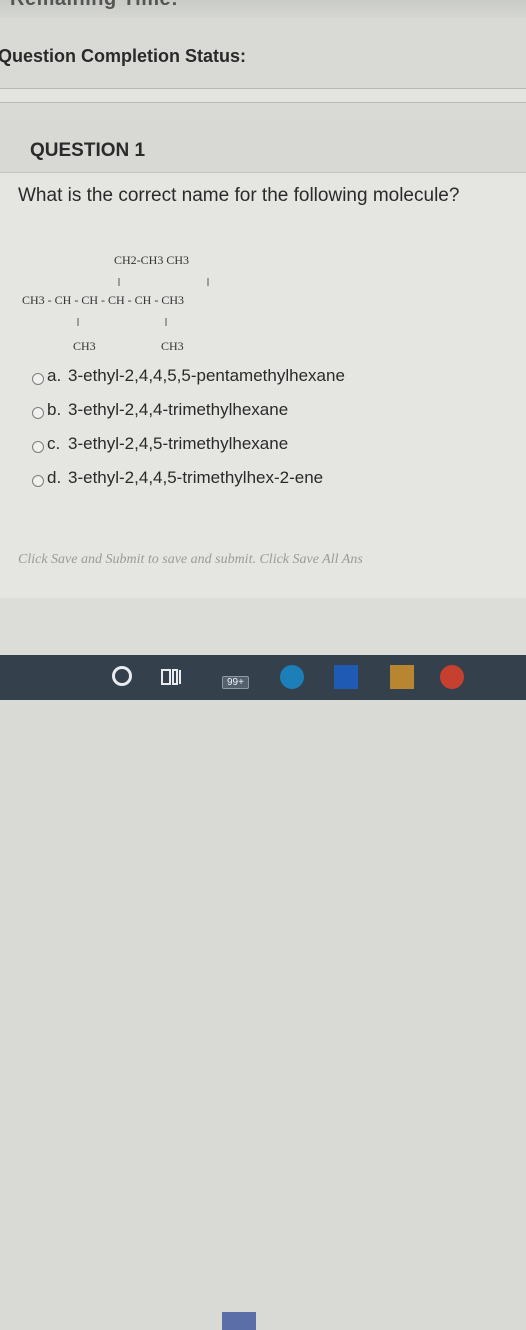  Describe the element at coordinates (88, 150) in the screenshot. I see `question-title: QUESTION 1` at that location.